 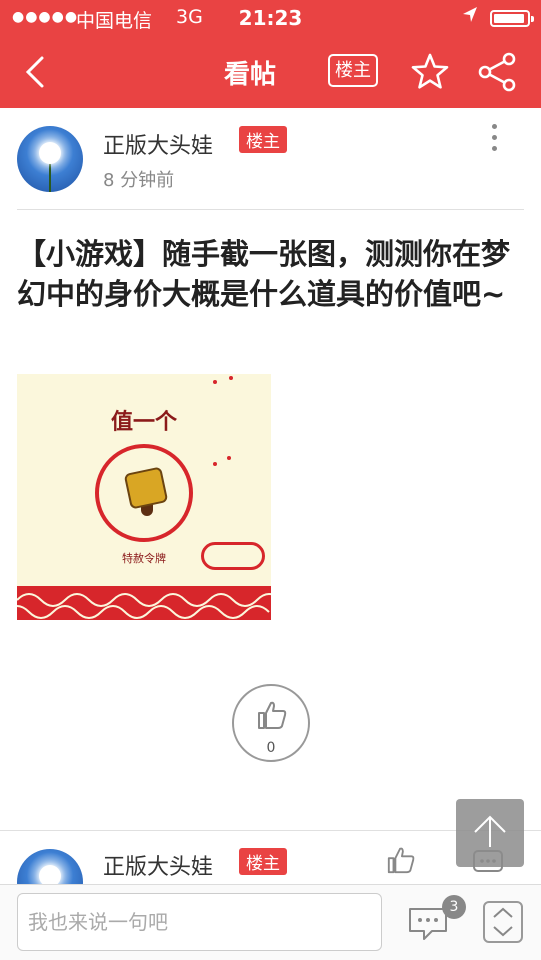 I want to click on app-header: ●●●●● 中国电信 3G 21:23 看帖 楼主, so click(x=270, y=54).